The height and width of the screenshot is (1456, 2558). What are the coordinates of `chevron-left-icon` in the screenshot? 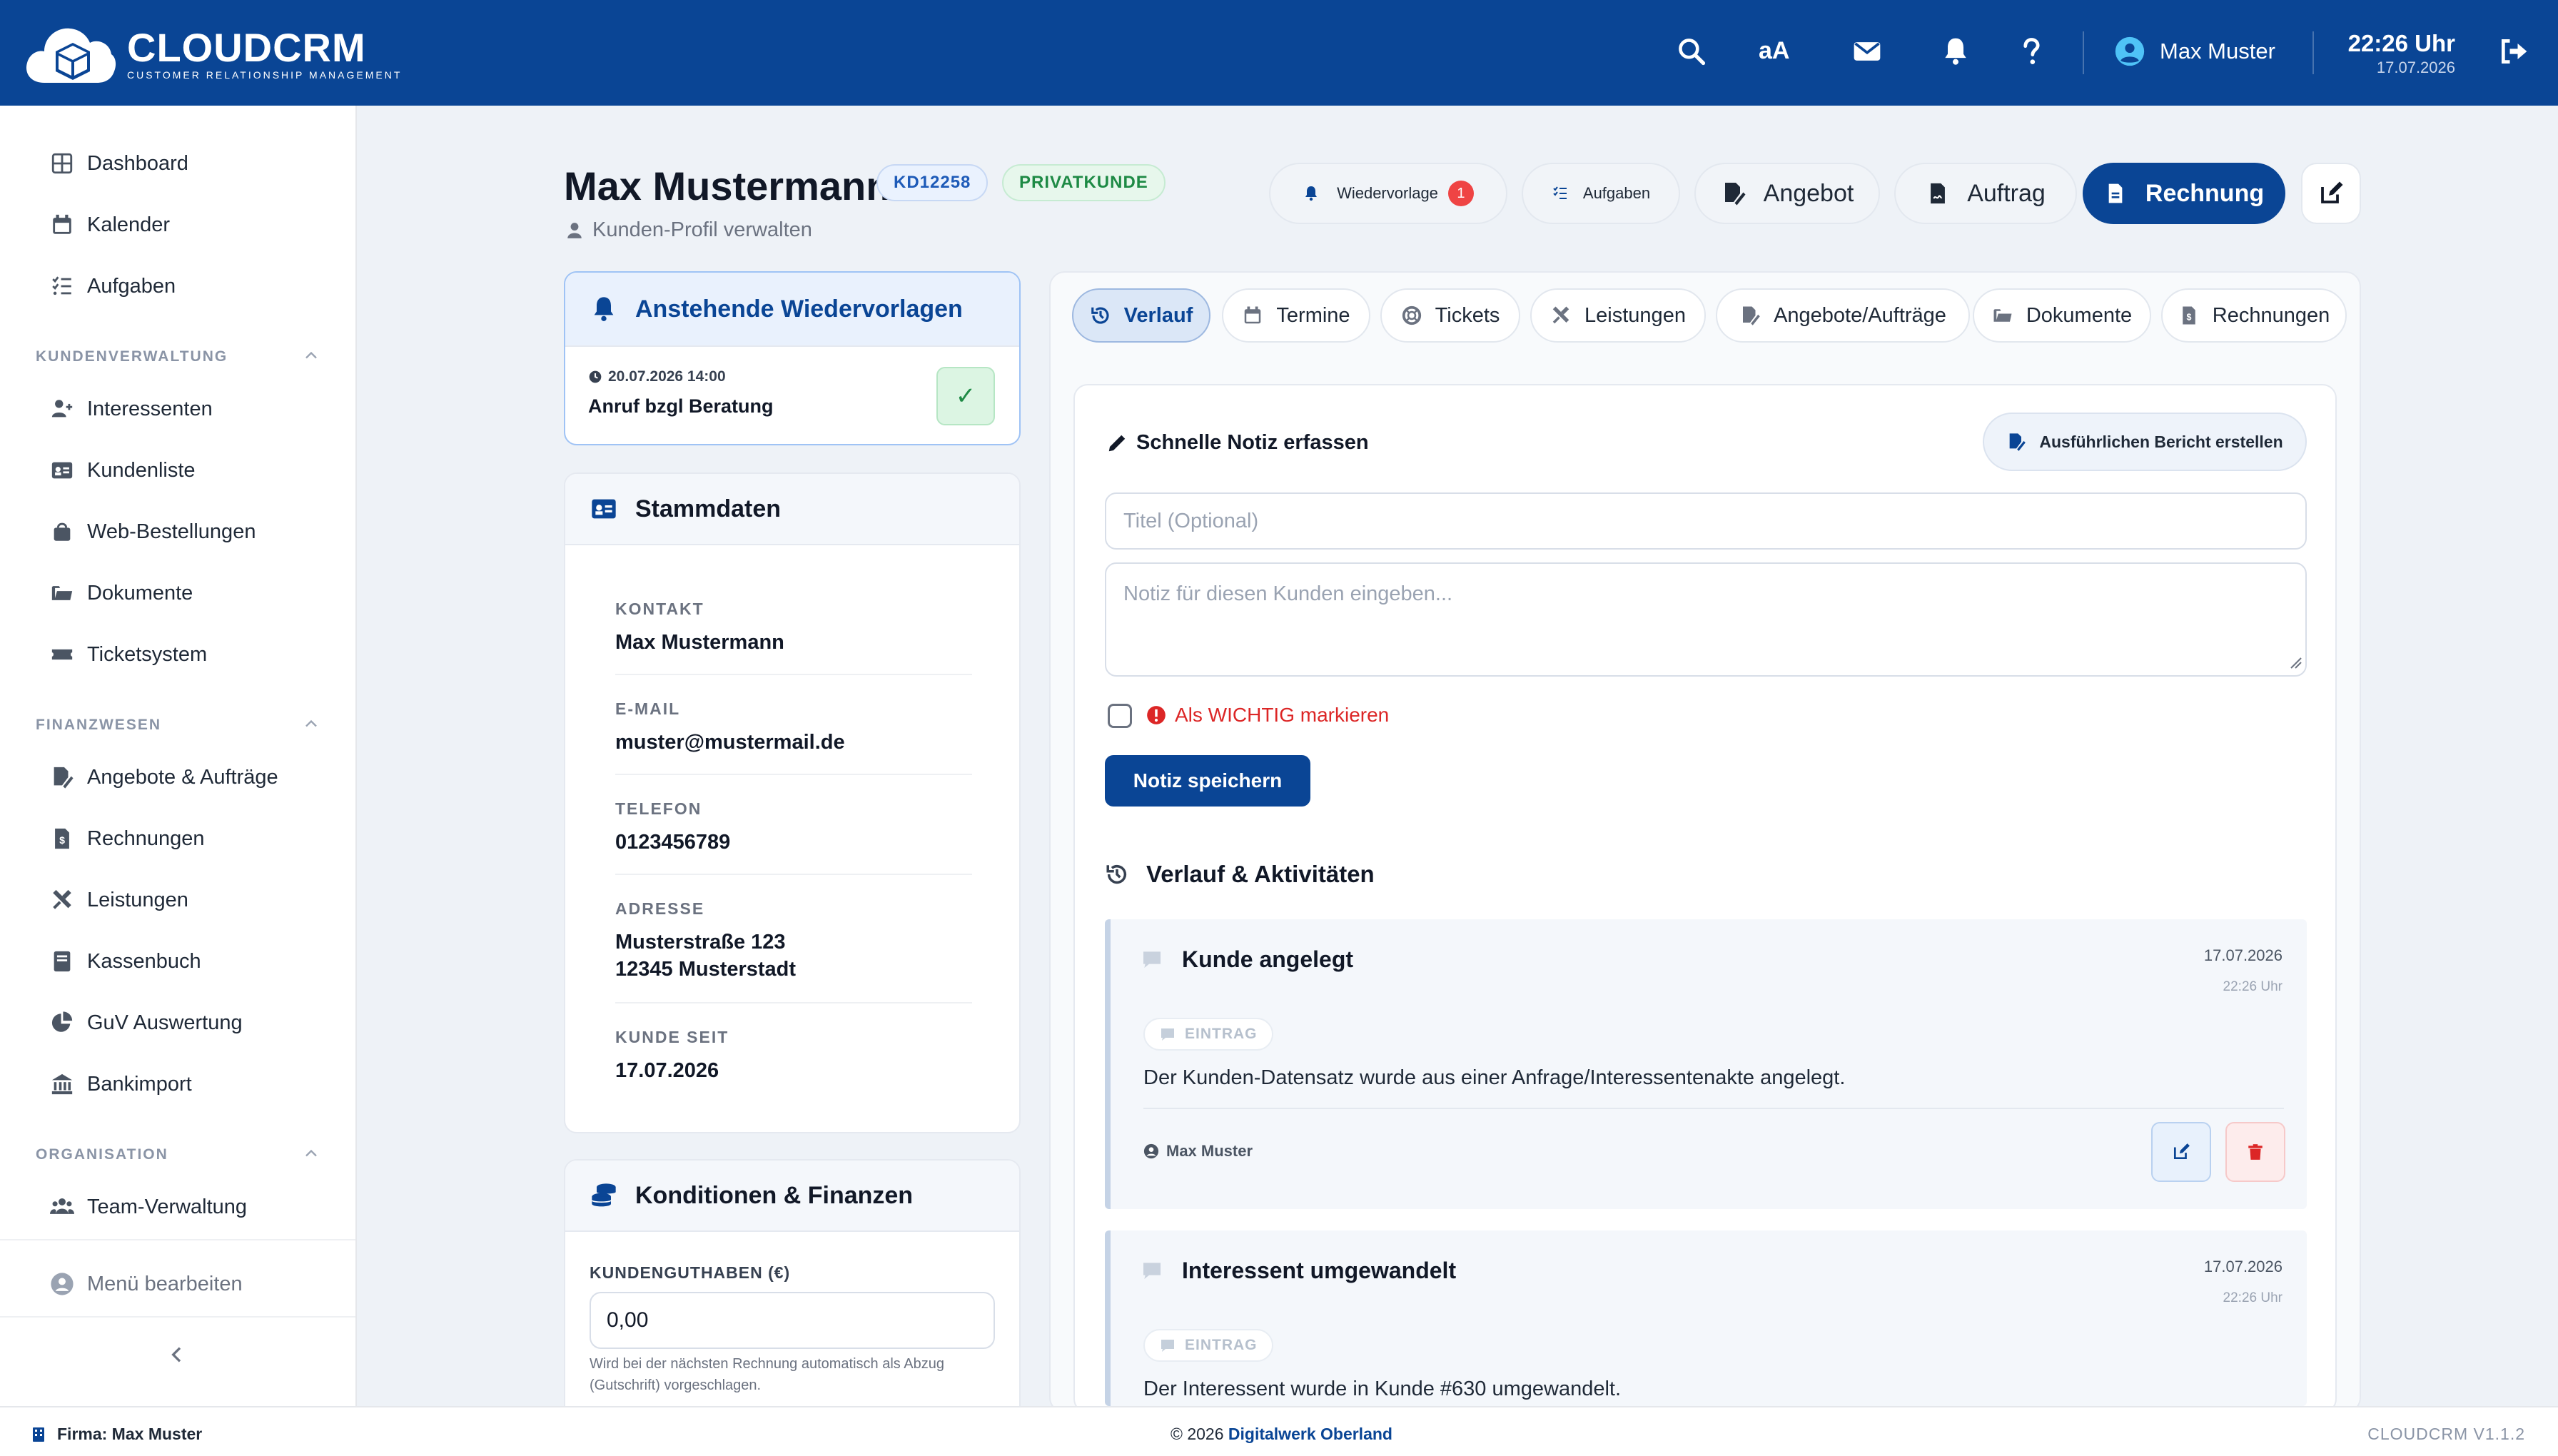 It's located at (177, 1354).